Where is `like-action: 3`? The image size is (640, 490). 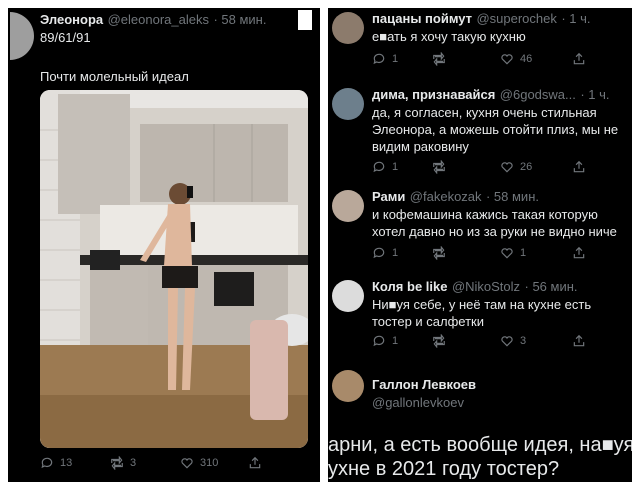
like-action: 3 is located at coordinates (513, 341).